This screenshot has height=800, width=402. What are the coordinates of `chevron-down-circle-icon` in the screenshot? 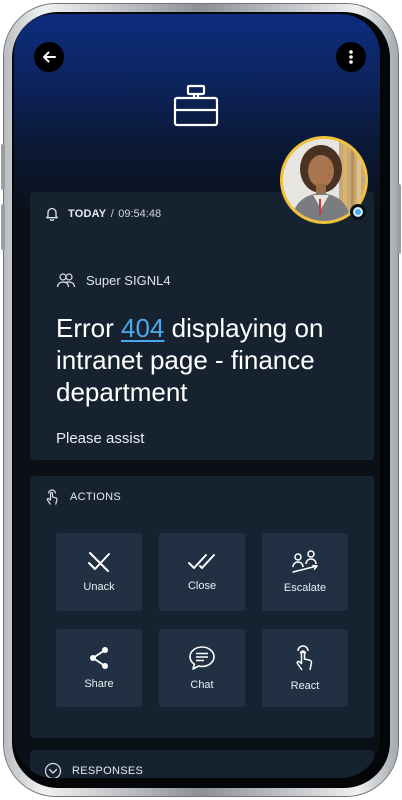 It's located at (53, 770).